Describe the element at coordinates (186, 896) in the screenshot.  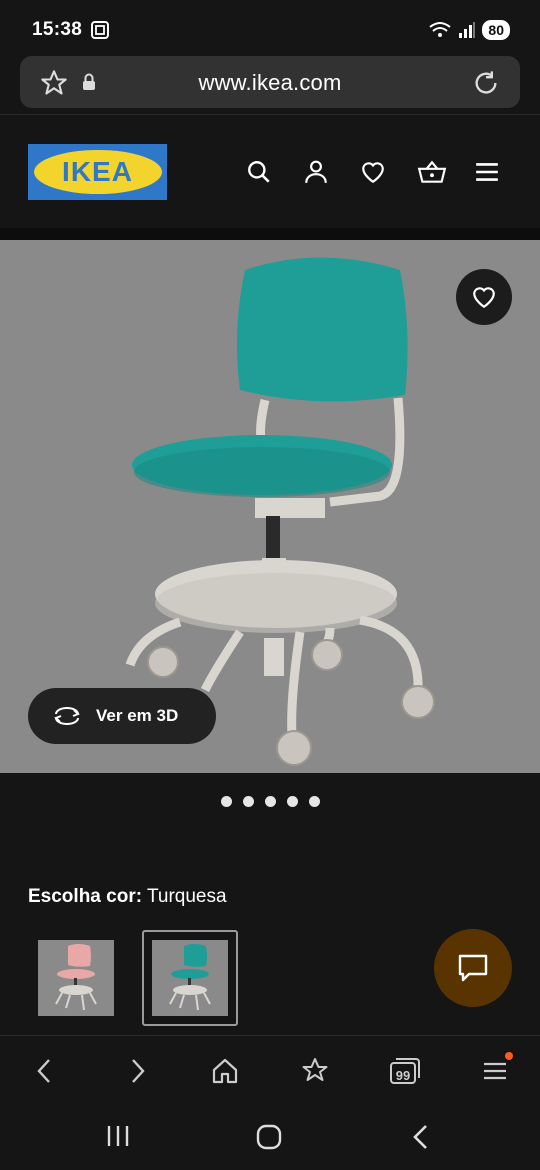
I see `selected-color: Turquesa` at that location.